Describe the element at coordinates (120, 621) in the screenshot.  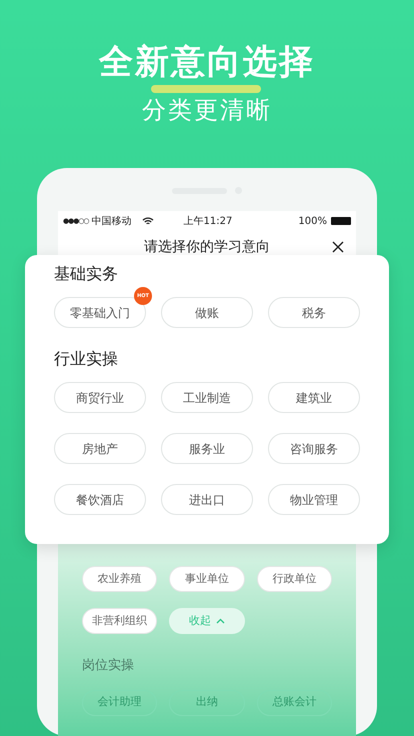
I see `option-chip: 非营利组织` at that location.